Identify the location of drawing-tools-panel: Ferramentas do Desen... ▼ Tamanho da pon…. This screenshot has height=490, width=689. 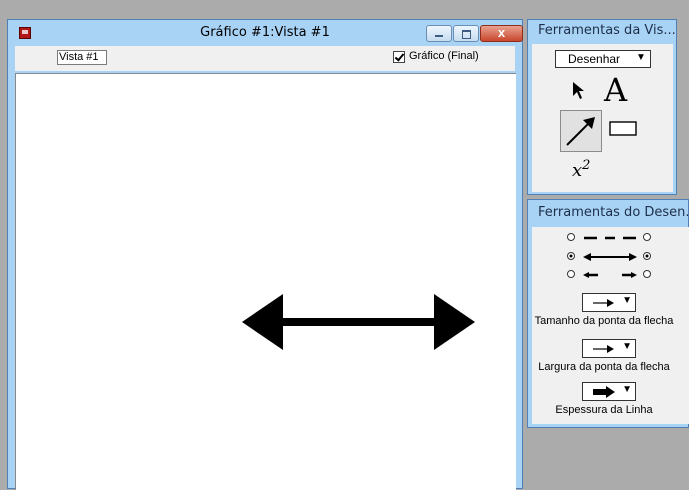
(608, 313).